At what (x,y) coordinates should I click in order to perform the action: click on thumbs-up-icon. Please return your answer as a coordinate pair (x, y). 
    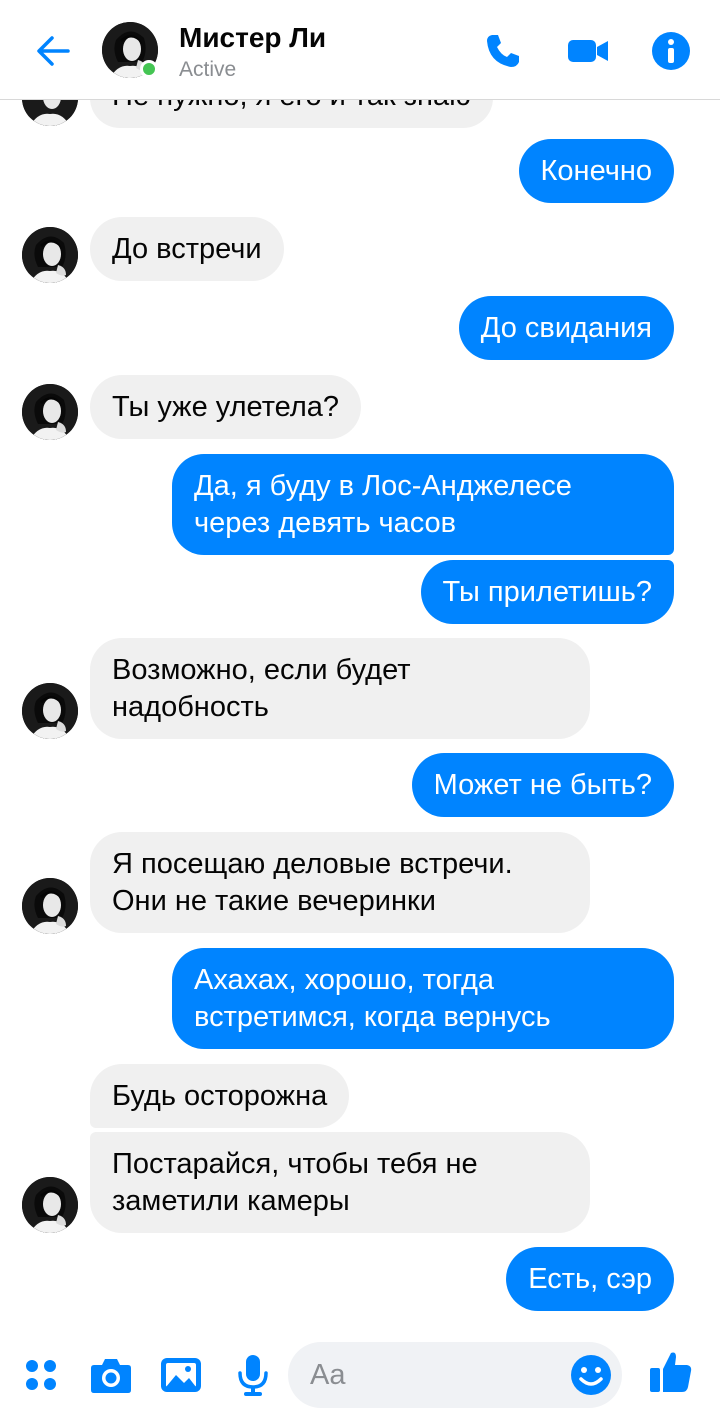
    Looking at the image, I should click on (671, 1372).